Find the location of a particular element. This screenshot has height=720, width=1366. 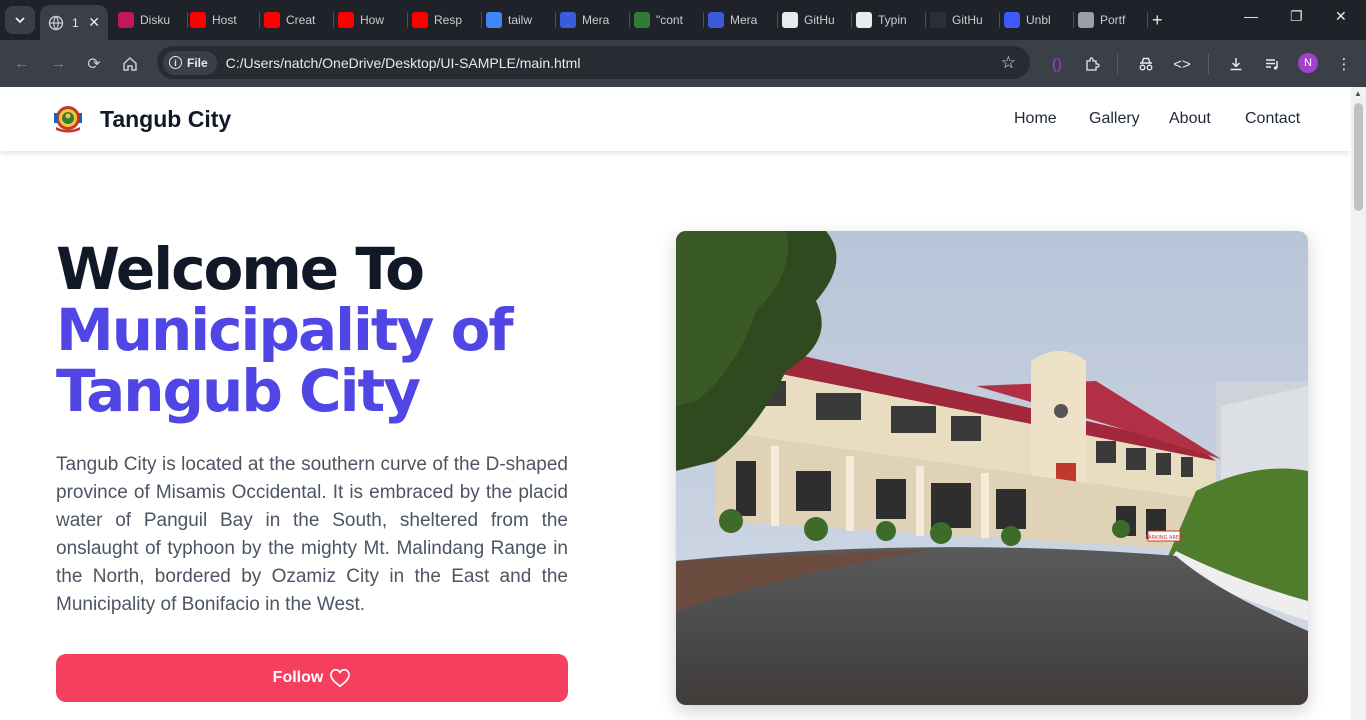

tab-title: tailw is located at coordinates (520, 20).